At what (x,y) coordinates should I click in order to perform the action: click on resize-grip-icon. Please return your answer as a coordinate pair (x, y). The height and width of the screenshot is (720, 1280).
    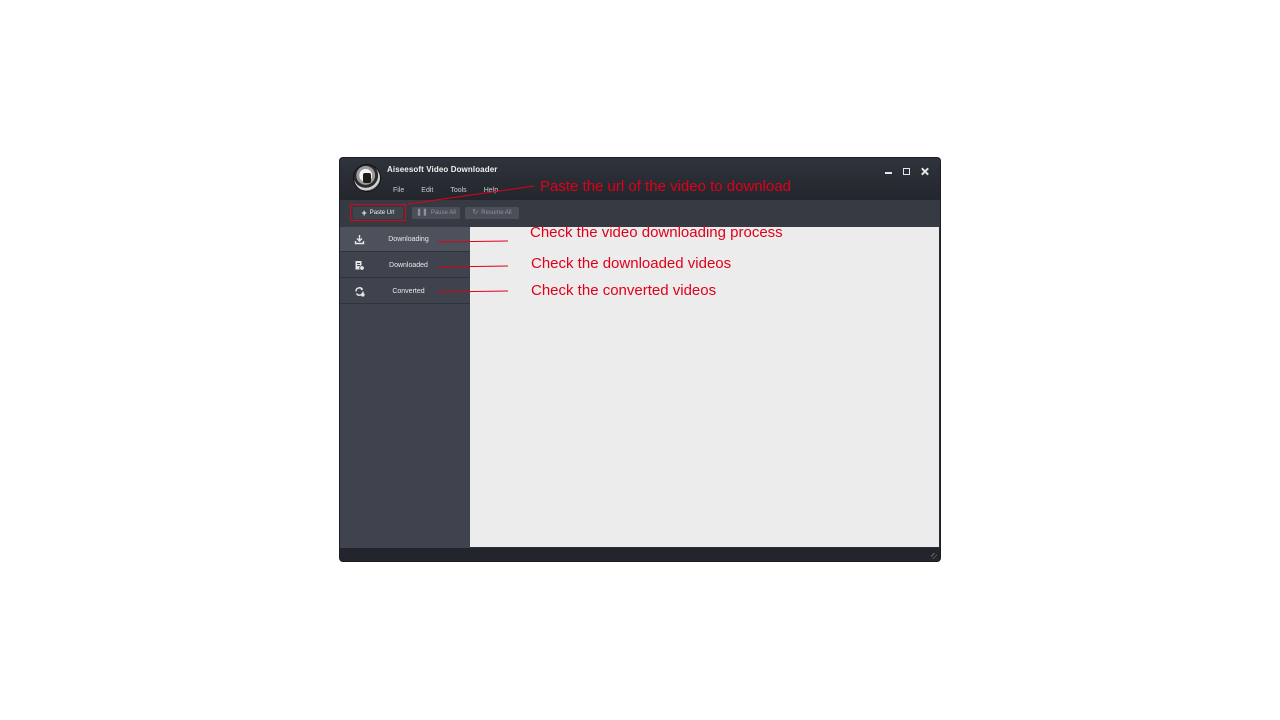
    Looking at the image, I should click on (934, 556).